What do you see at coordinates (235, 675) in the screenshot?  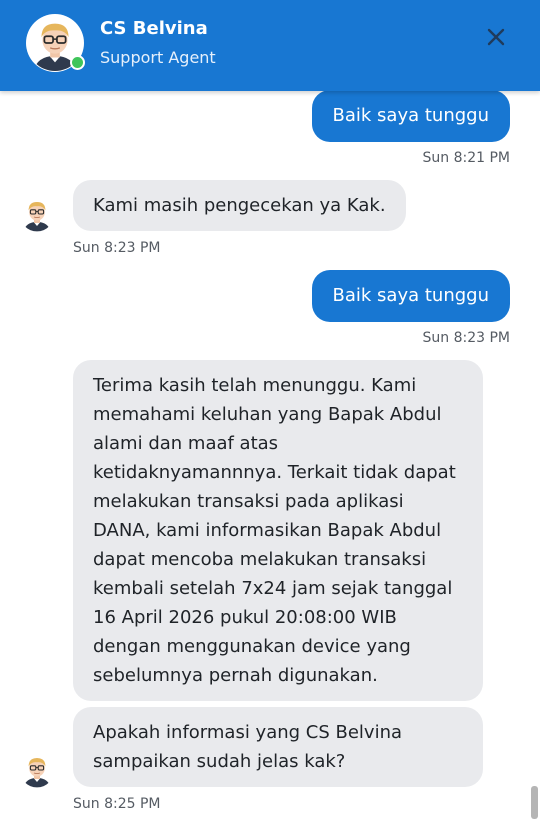 I see `message-line: sebelumnya pernah digunakan.` at bounding box center [235, 675].